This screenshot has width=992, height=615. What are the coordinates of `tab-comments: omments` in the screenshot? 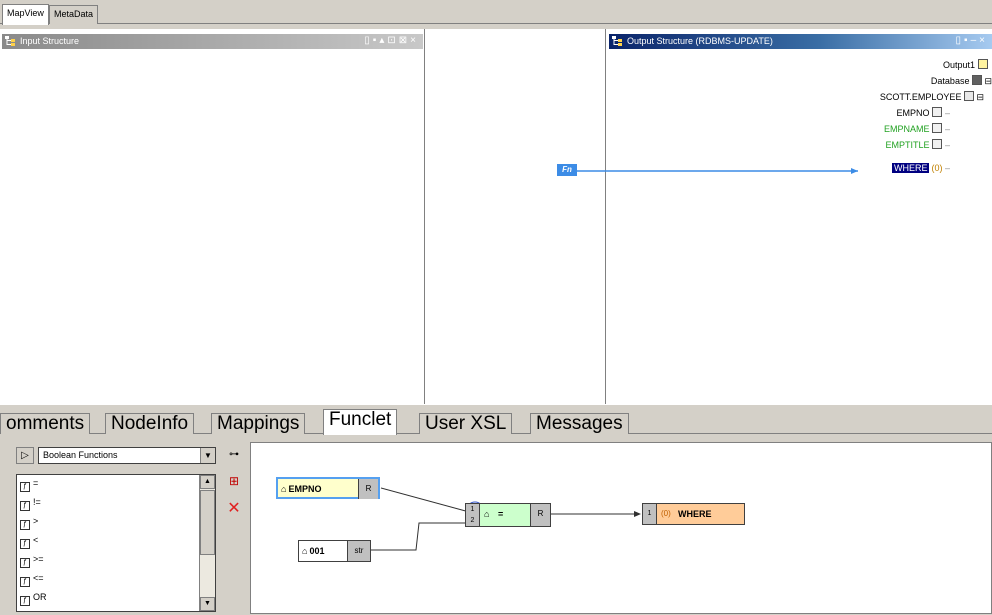 It's located at (45, 424).